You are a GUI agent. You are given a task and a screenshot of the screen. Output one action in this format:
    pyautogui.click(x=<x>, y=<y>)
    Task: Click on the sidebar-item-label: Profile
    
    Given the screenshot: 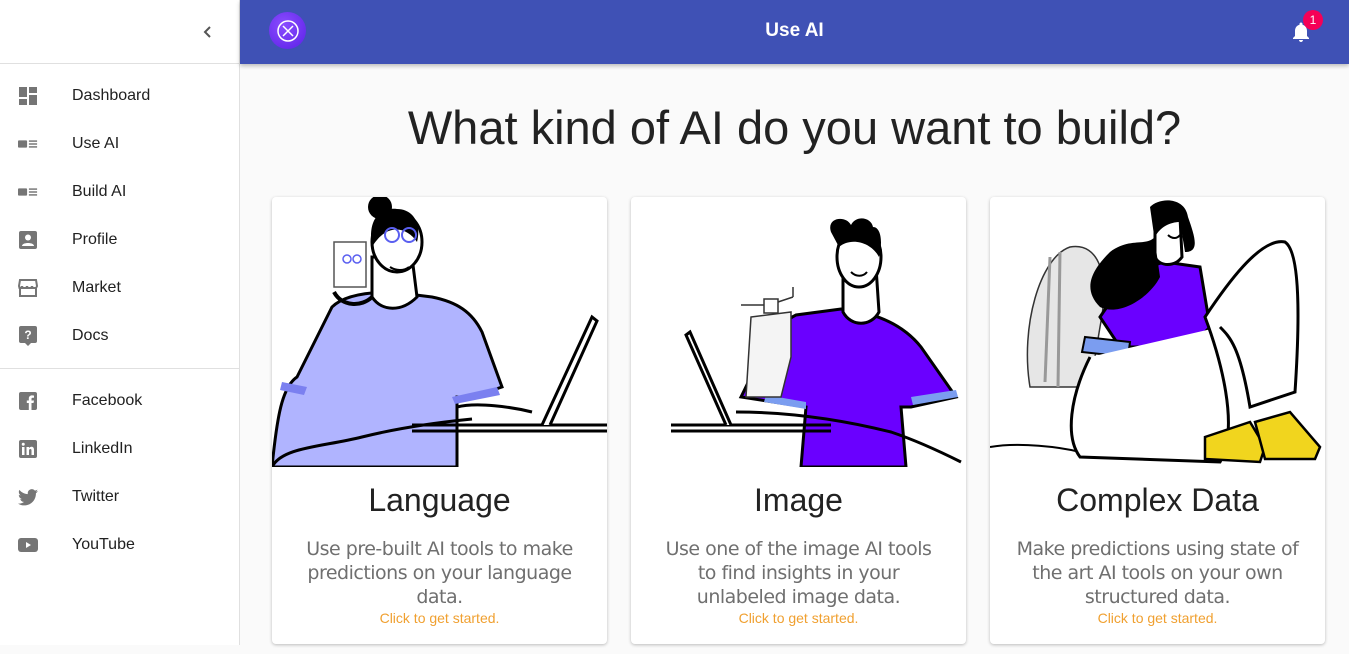 What is the action you would take?
    pyautogui.click(x=95, y=239)
    